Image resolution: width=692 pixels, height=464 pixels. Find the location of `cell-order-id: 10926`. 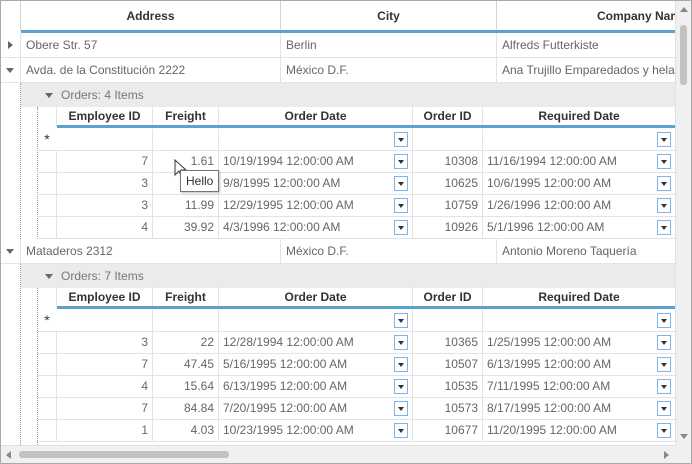

cell-order-id: 10926 is located at coordinates (448, 227).